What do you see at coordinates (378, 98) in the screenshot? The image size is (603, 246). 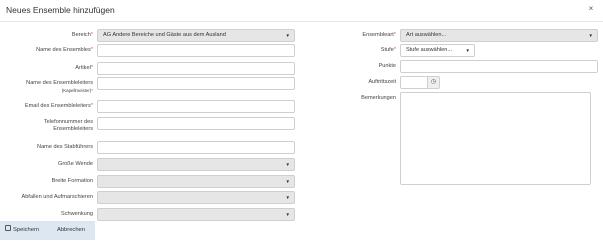 I see `bemerkungen-label: Bemerkungen` at bounding box center [378, 98].